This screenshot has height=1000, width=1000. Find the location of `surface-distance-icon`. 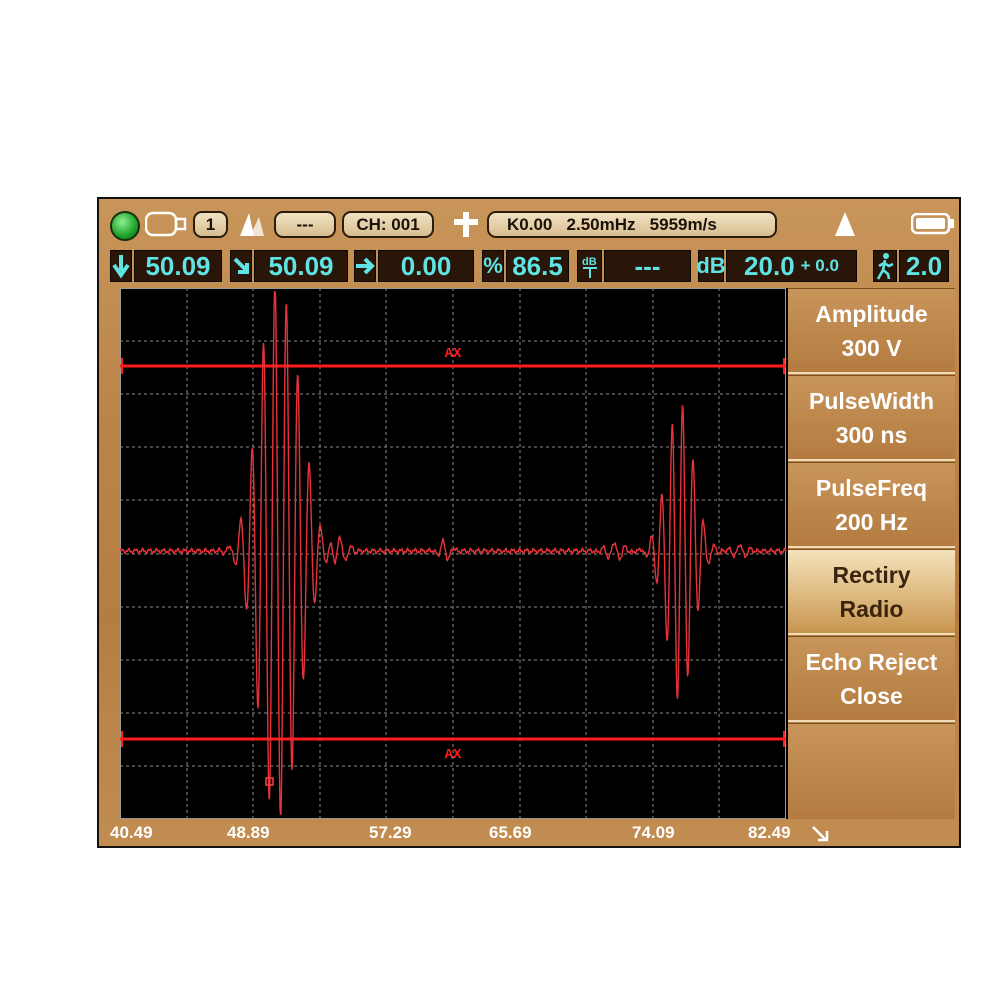

surface-distance-icon is located at coordinates (365, 266).